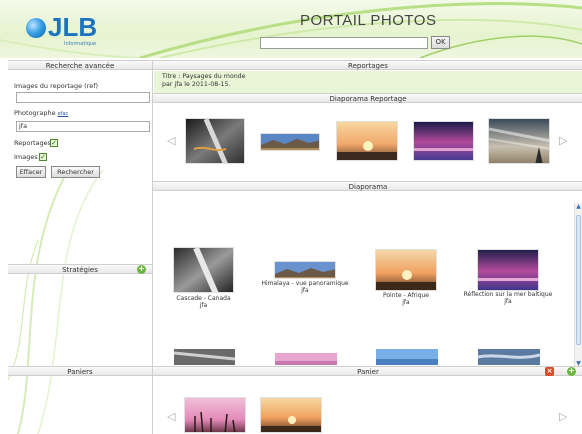  What do you see at coordinates (367, 371) in the screenshot?
I see `panier-header: Panier` at bounding box center [367, 371].